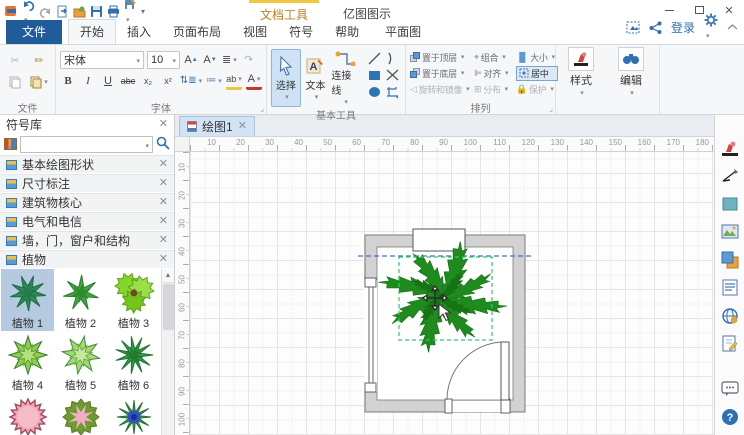  Describe the element at coordinates (732, 27) in the screenshot. I see `collapse-ribbon-icon` at that location.